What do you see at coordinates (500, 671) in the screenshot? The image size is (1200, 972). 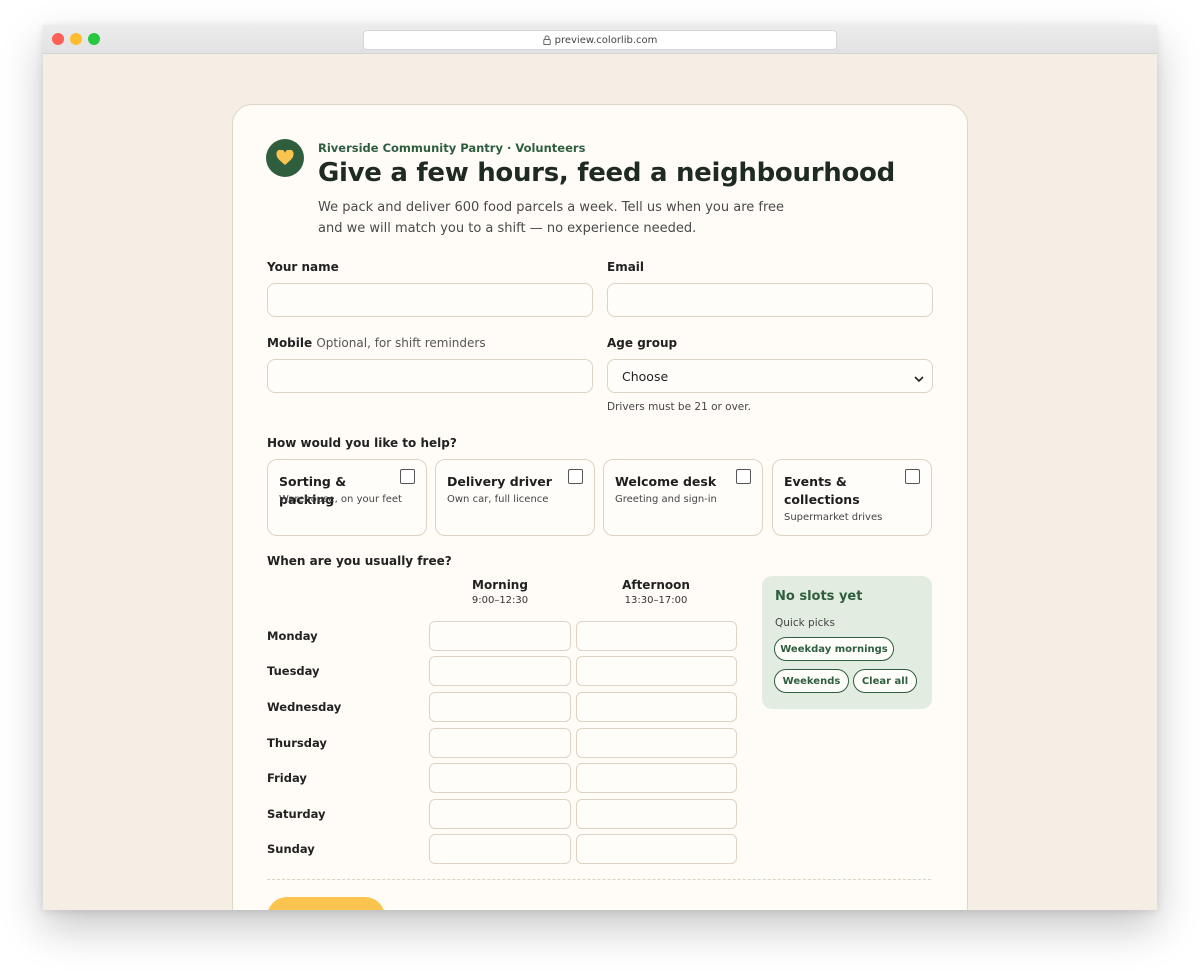 I see `slot-tuesday-morning` at bounding box center [500, 671].